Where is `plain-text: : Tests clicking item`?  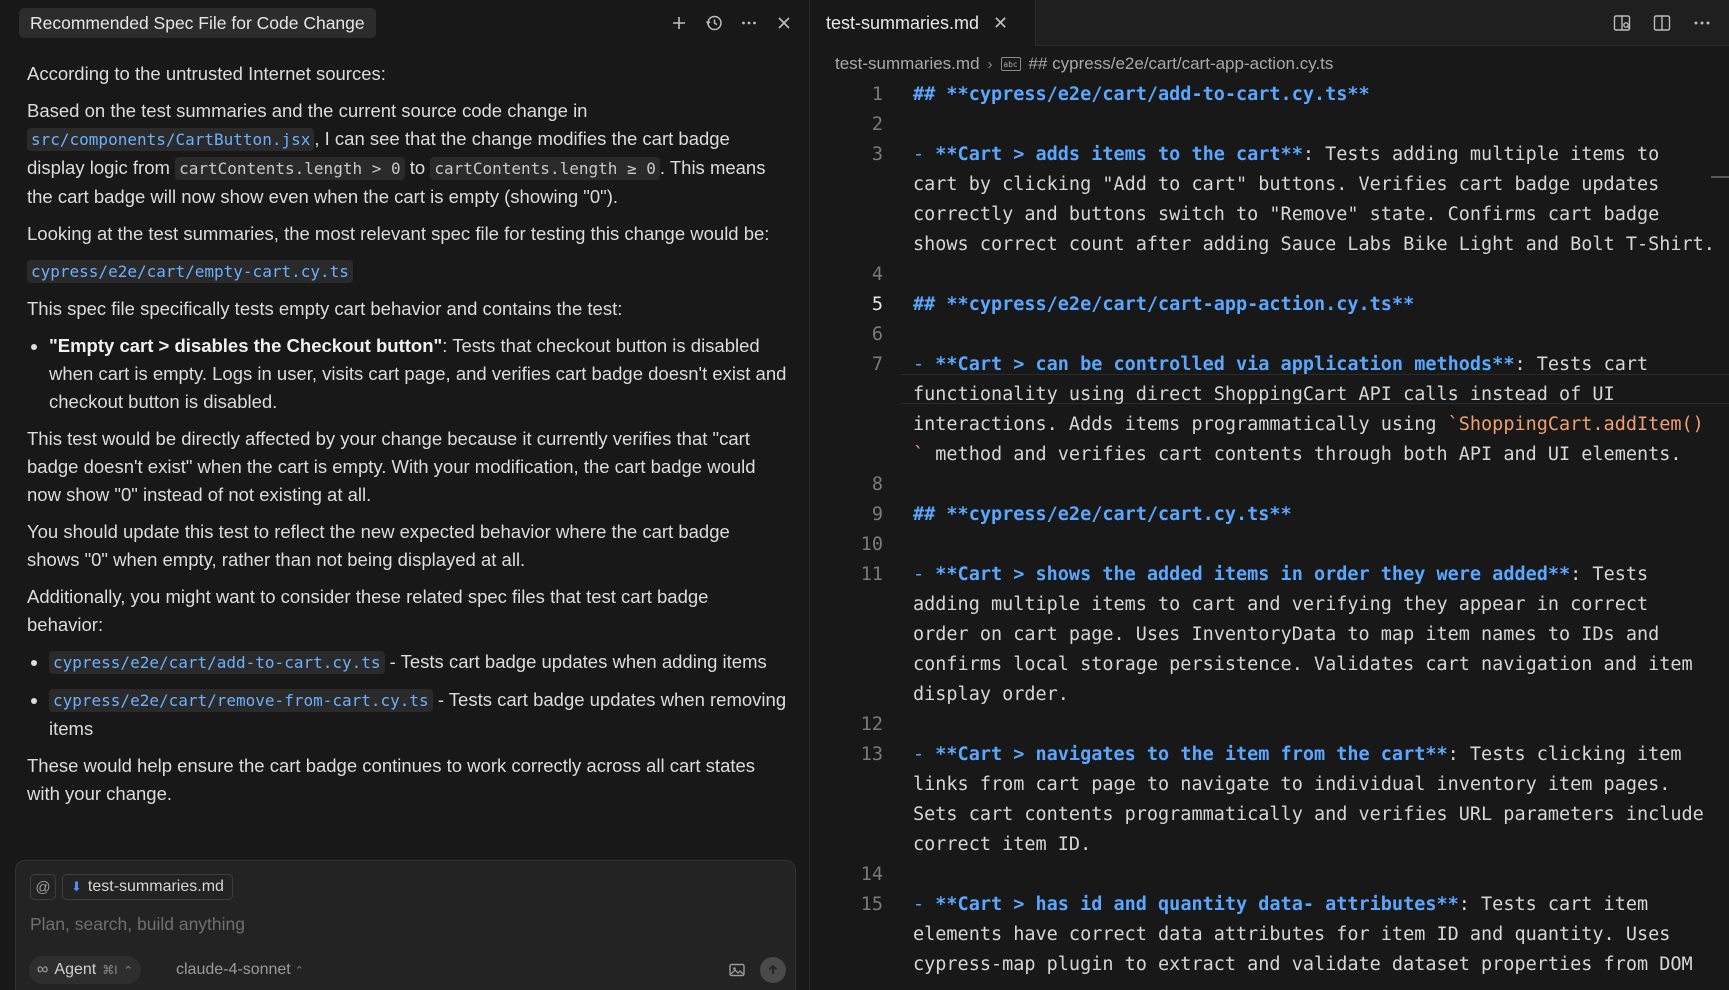 plain-text: : Tests clicking item is located at coordinates (1564, 754).